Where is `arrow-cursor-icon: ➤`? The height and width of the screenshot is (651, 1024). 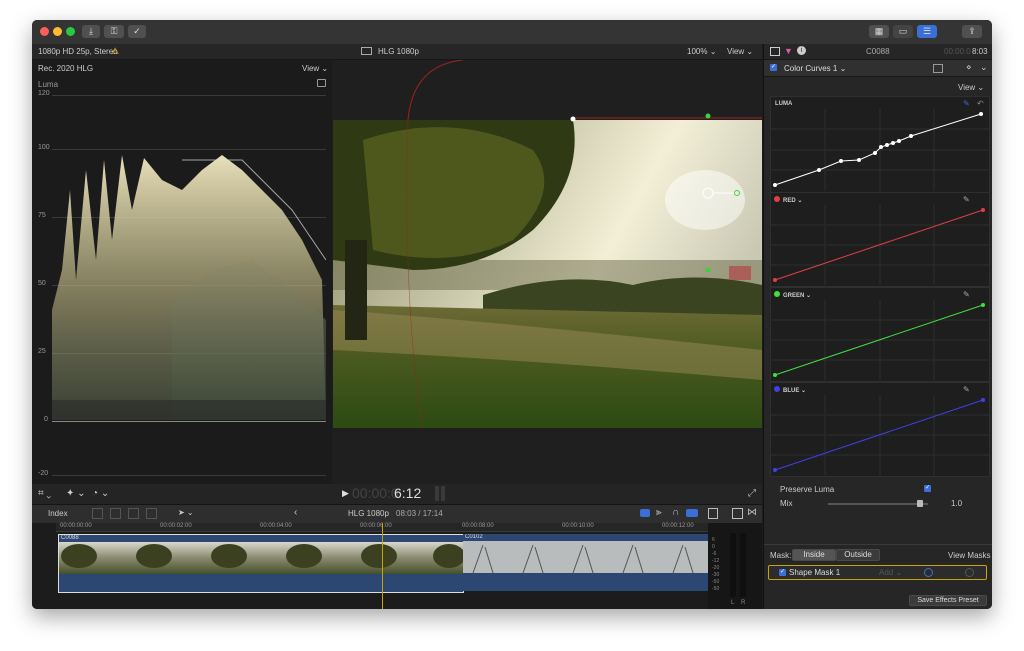 arrow-cursor-icon: ➤ is located at coordinates (181, 512).